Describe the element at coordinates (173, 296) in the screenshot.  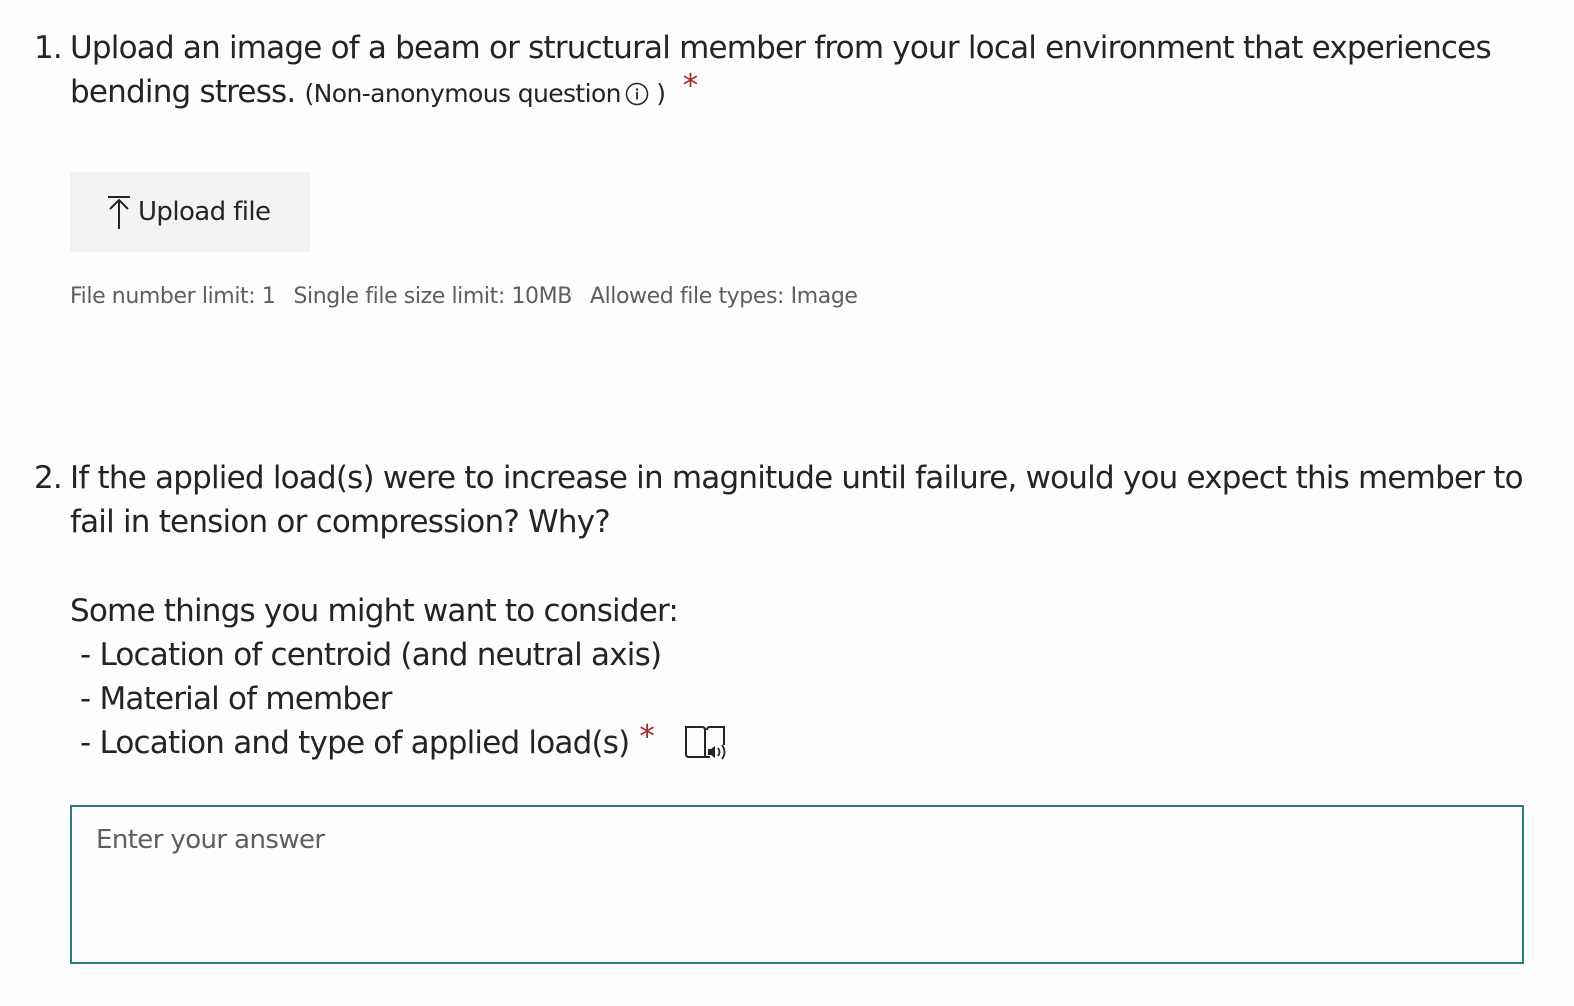
I see `file-number-limit: File number limit: 1` at that location.